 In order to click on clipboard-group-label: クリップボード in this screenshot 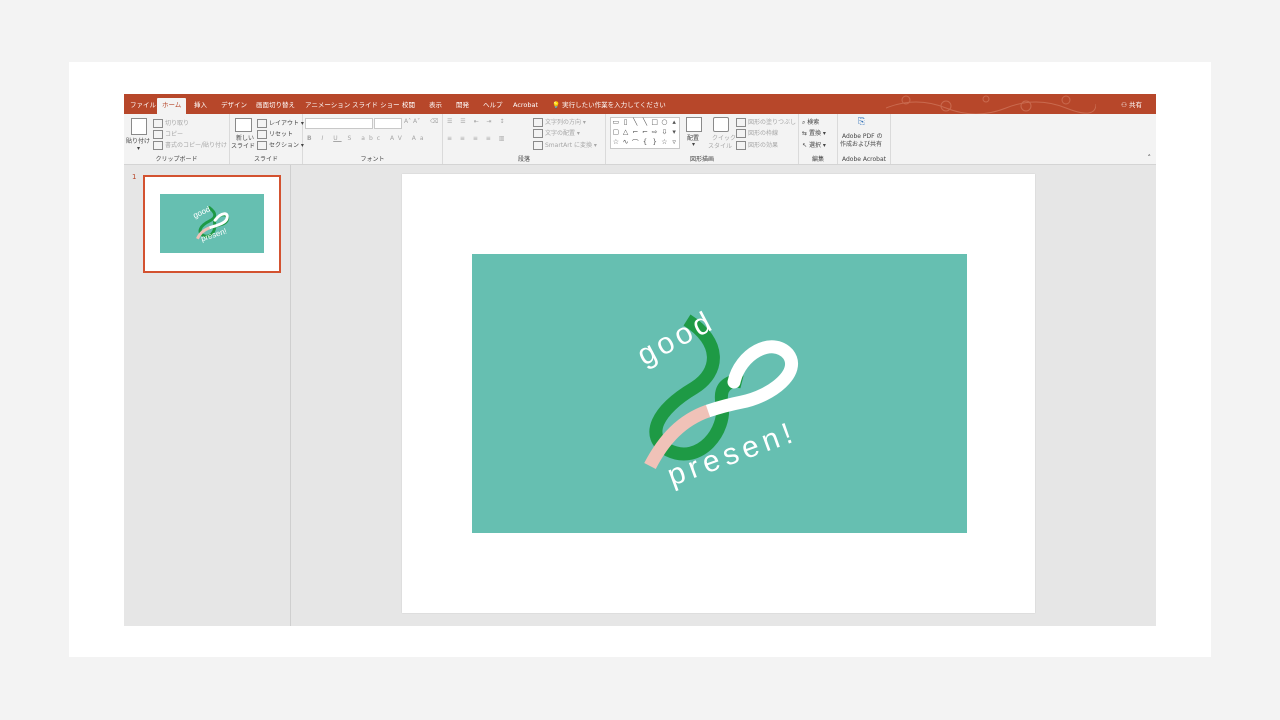, I will do `click(176, 159)`.